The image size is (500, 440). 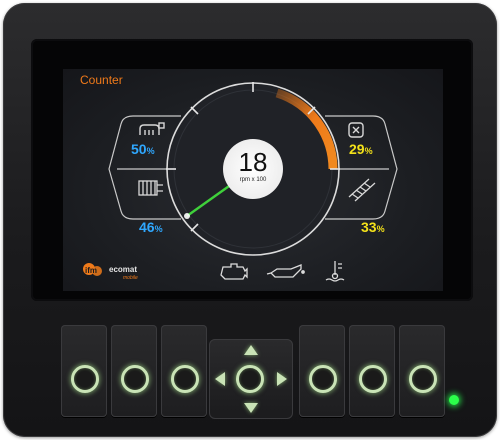 I want to click on hydraulic-icon, so click(x=152, y=128).